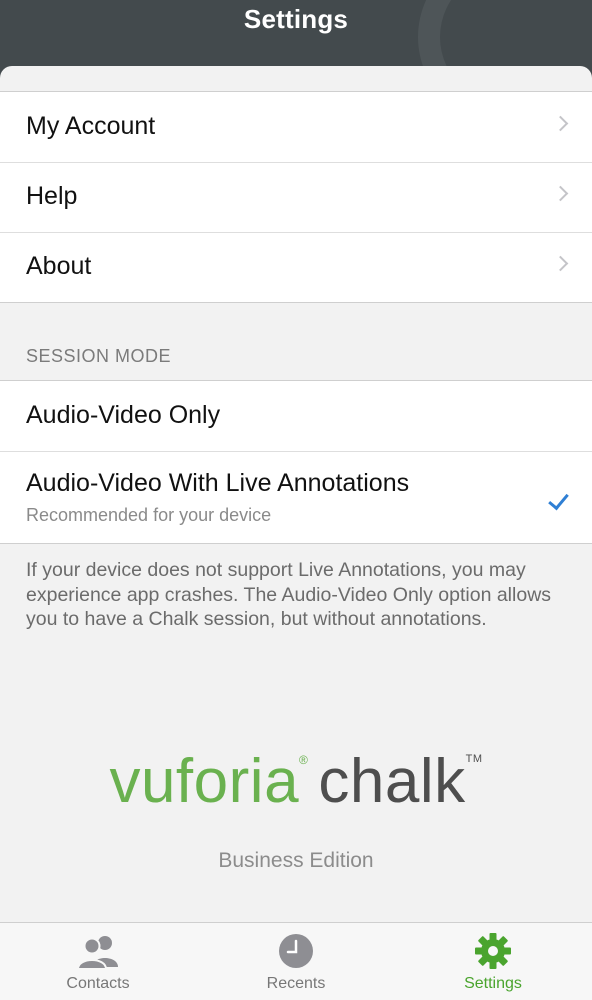 This screenshot has width=592, height=1000. I want to click on tab-contacts: Contacts, so click(98, 961).